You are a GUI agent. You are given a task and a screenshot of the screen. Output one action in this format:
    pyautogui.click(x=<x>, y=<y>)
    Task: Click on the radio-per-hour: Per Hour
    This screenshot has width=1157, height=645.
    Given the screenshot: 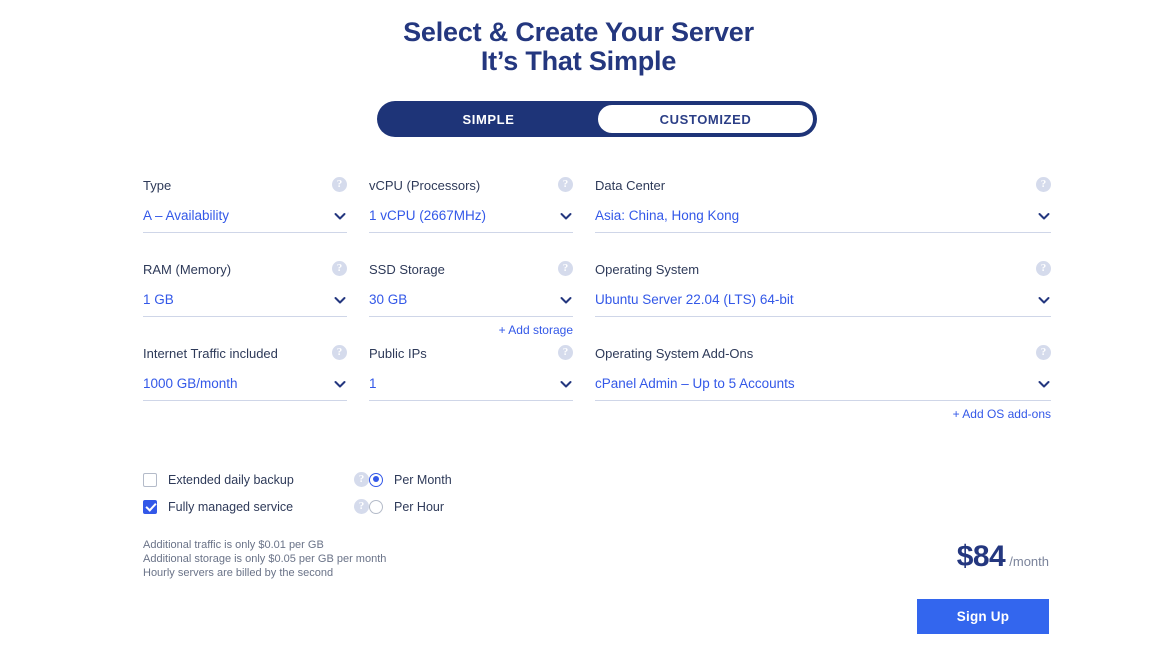 What is the action you would take?
    pyautogui.click(x=459, y=506)
    